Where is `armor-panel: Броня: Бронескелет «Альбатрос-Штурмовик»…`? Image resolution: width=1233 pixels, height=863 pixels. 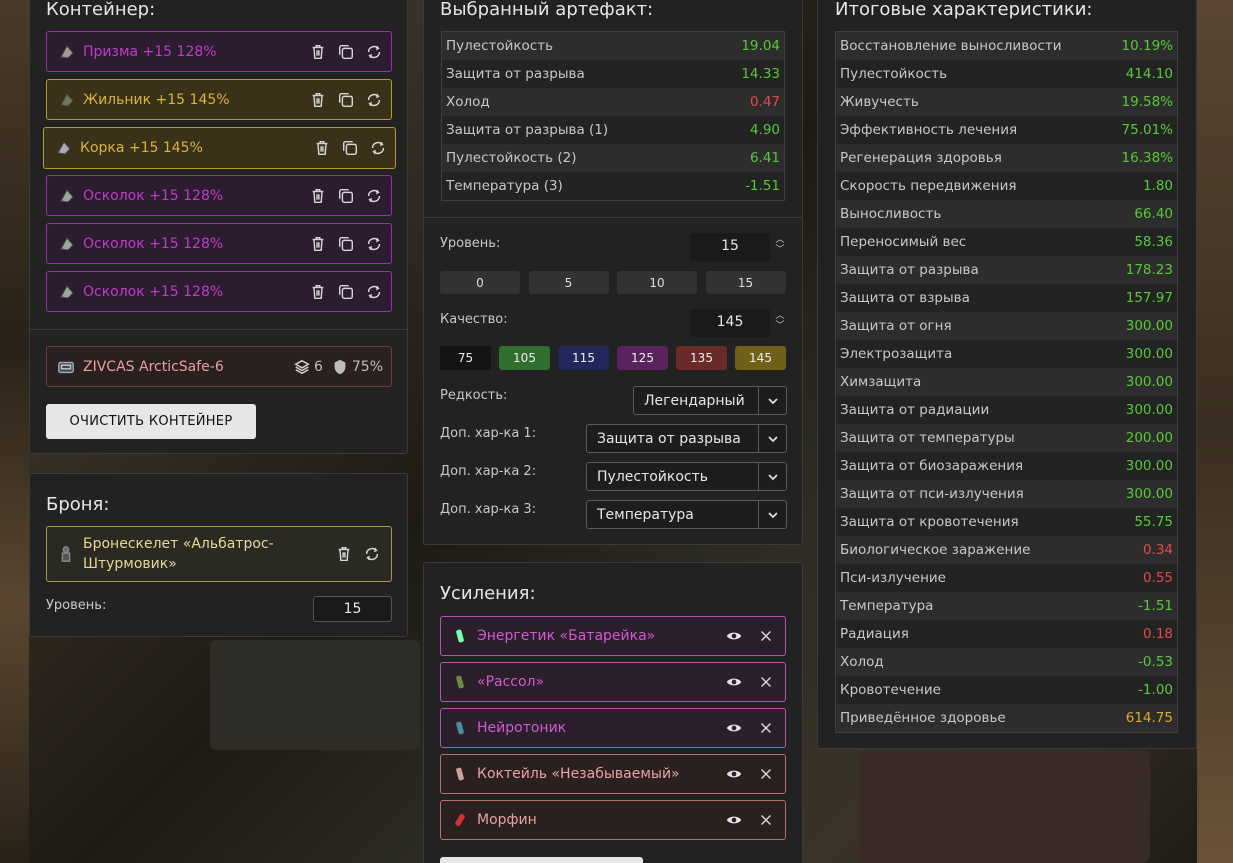 armor-panel: Броня: Бронескелет «Альбатрос-Штурмовик»… is located at coordinates (218, 555).